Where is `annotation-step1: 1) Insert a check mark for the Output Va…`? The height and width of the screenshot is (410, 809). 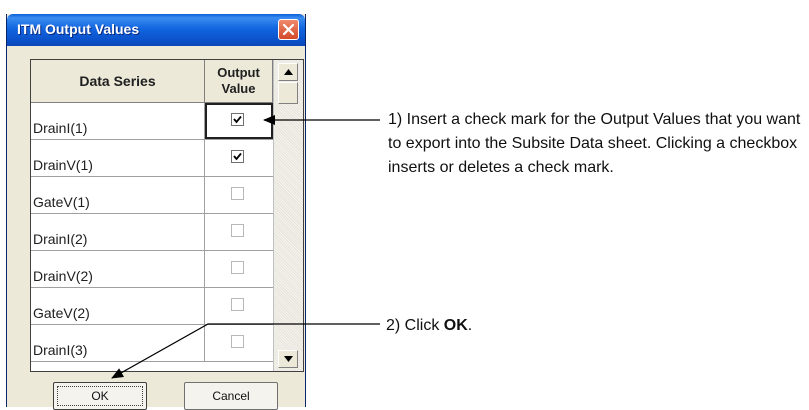
annotation-step1: 1) Insert a check mark for the Output Va… is located at coordinates (594, 143).